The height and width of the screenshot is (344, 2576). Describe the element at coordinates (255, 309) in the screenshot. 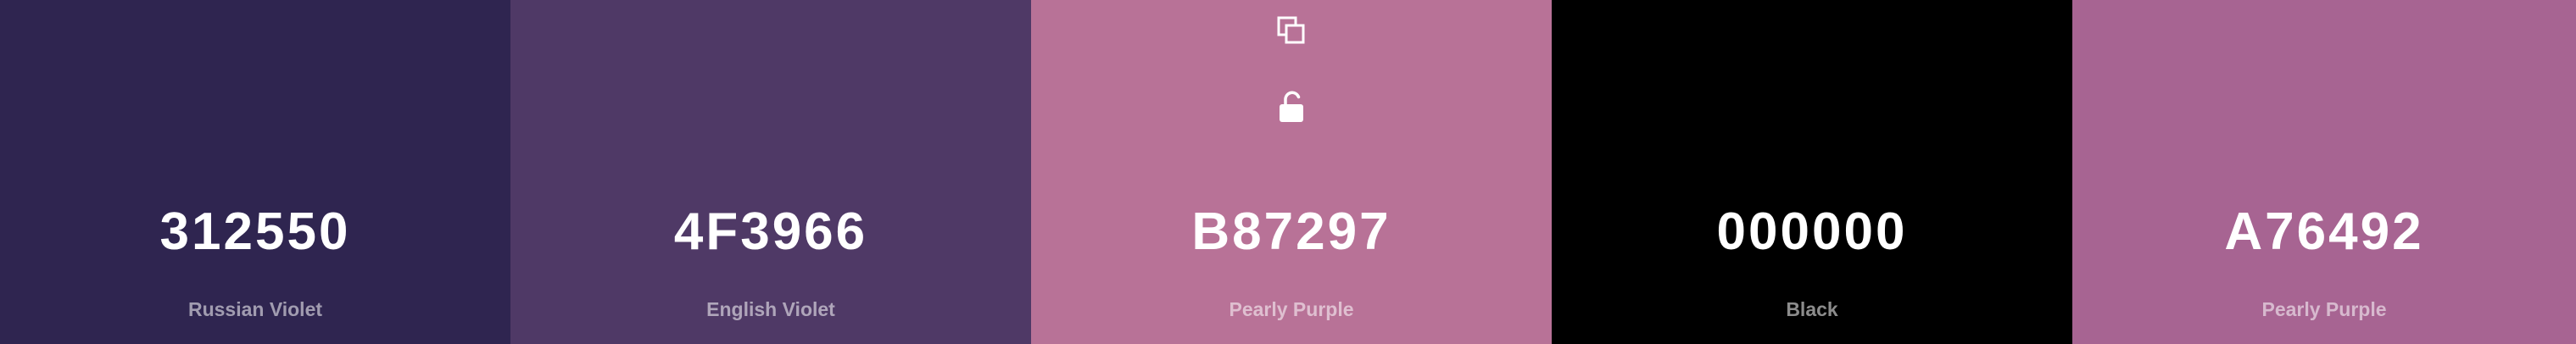

I see `swatch-color-name: Russian Violet` at that location.